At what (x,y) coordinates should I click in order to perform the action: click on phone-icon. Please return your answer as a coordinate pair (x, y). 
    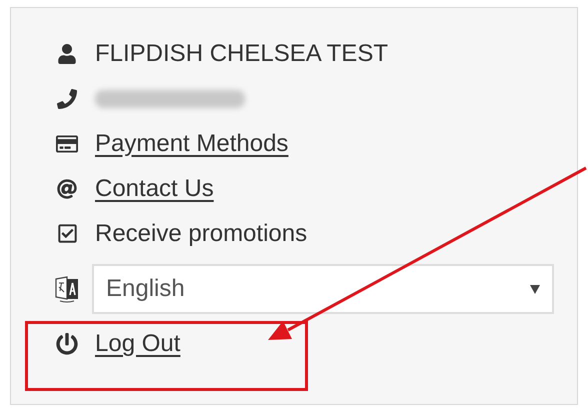
    Looking at the image, I should click on (67, 98).